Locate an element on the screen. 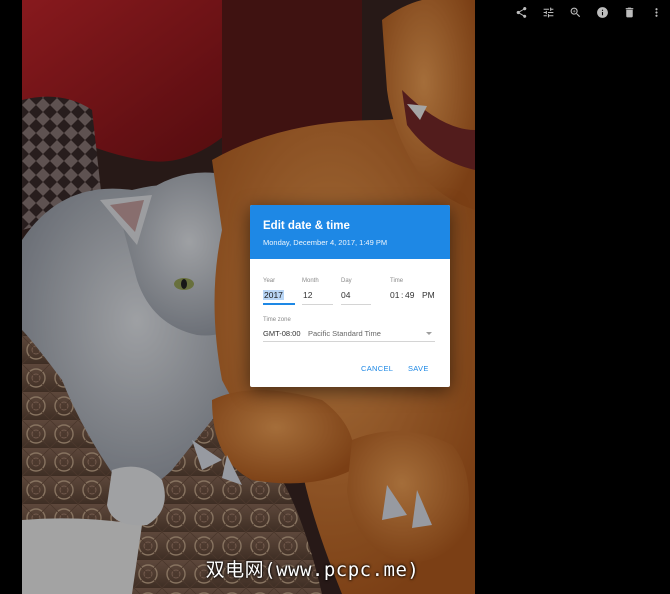  month-underline is located at coordinates (317, 304).